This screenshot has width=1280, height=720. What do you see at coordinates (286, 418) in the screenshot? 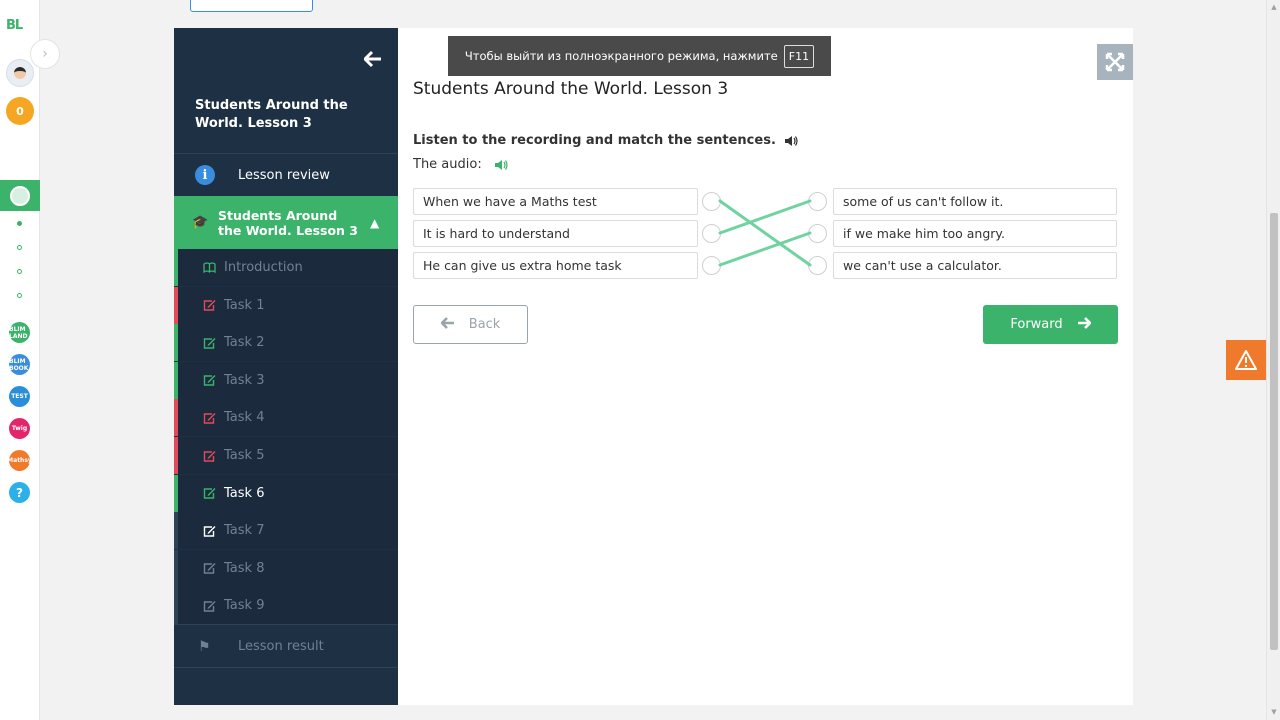
I see `sidebar-item-task: Task 4` at bounding box center [286, 418].